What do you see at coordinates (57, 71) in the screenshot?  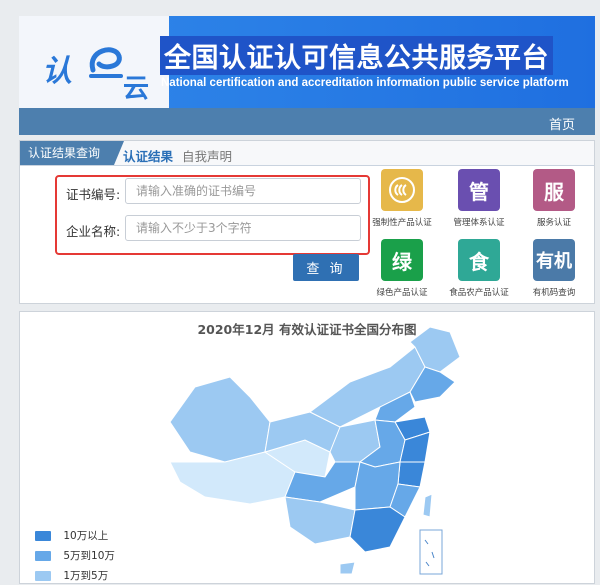 I see `logo-text: 认` at bounding box center [57, 71].